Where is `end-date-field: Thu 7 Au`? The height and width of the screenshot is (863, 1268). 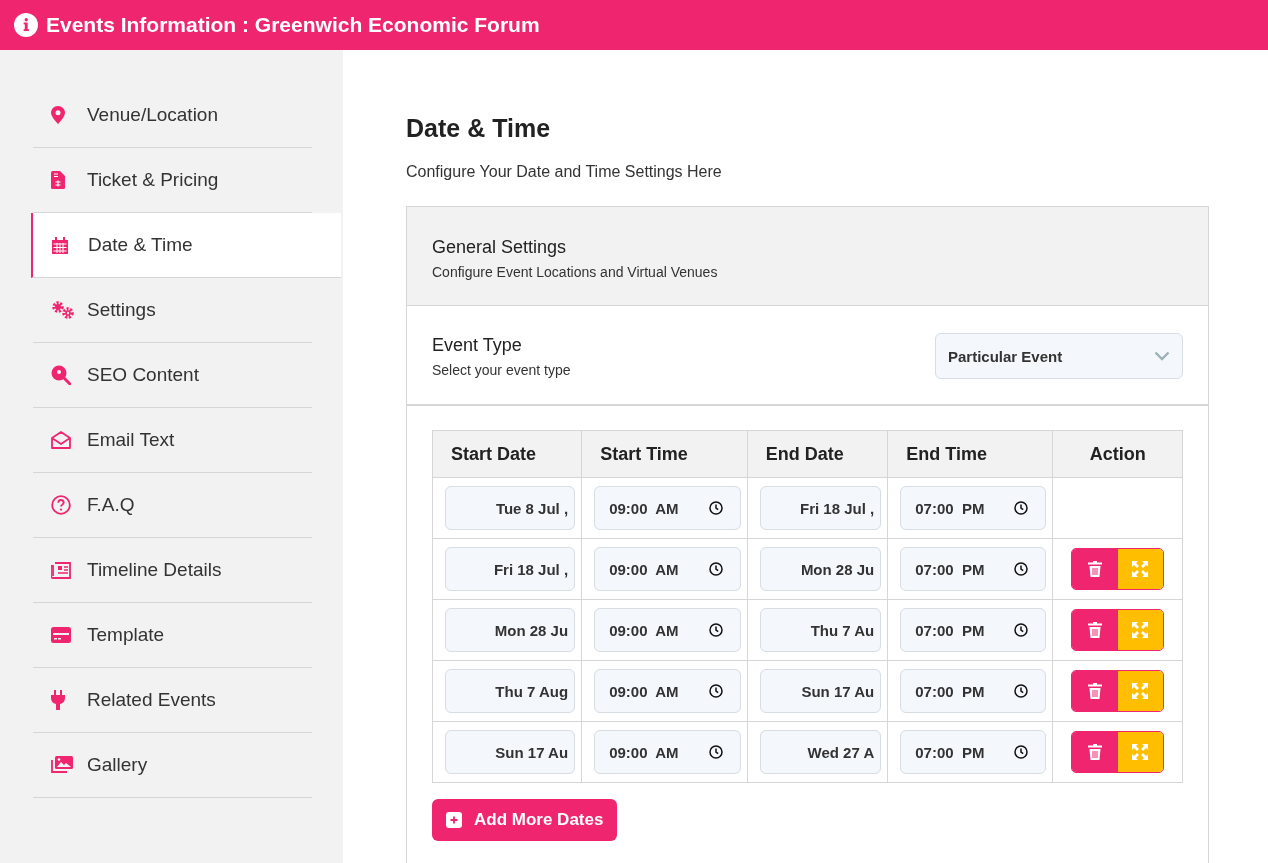 end-date-field: Thu 7 Au is located at coordinates (820, 630).